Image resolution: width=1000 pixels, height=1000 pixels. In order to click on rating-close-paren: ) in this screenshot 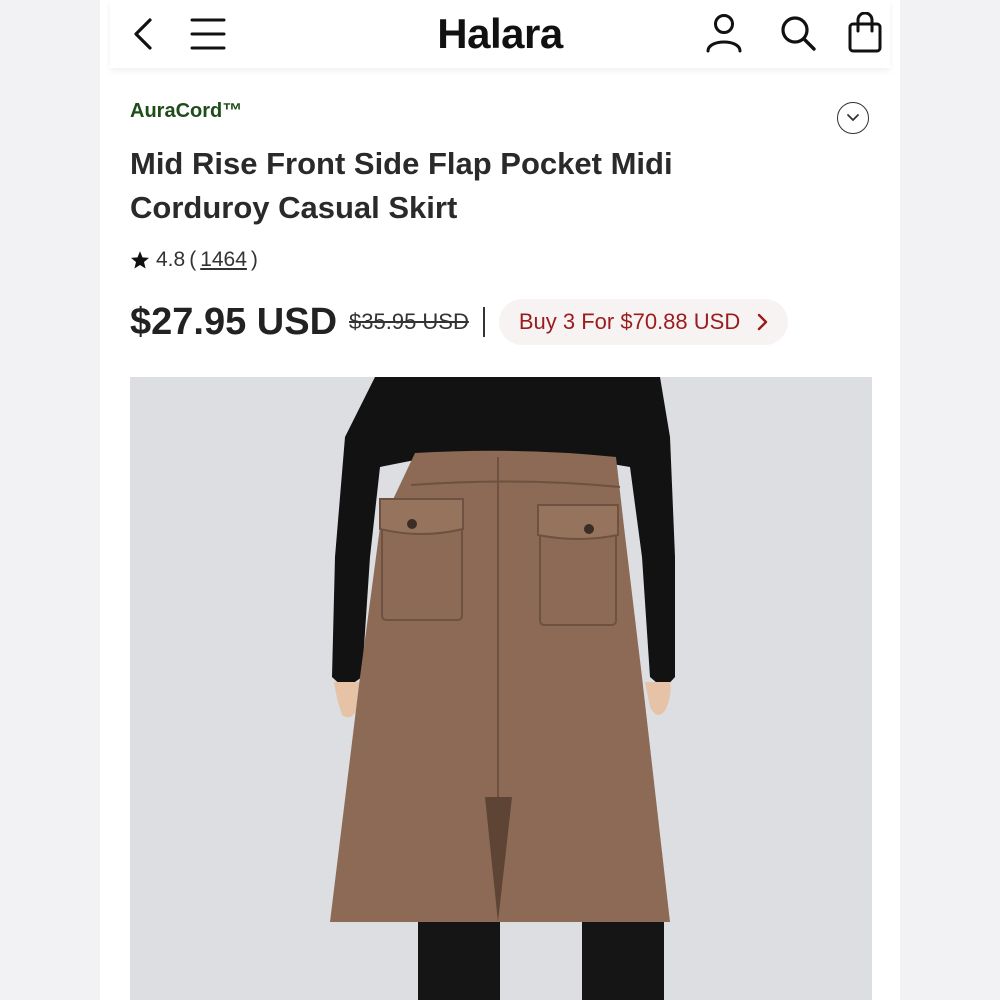, I will do `click(254, 259)`.